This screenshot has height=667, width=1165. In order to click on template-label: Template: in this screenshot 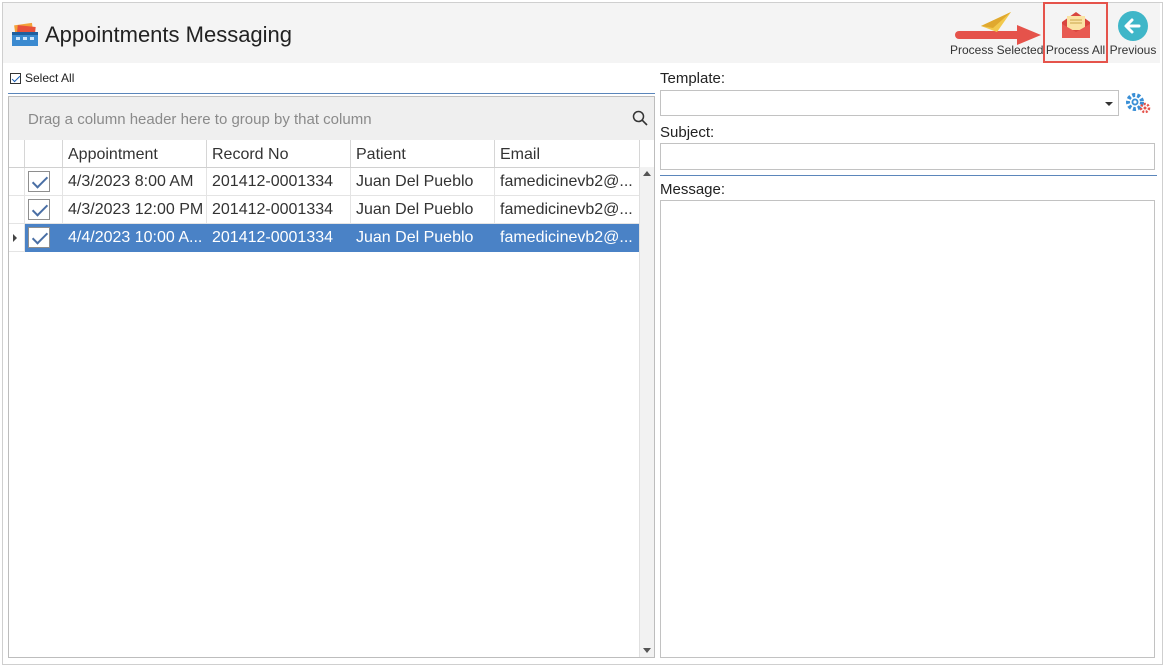, I will do `click(693, 78)`.